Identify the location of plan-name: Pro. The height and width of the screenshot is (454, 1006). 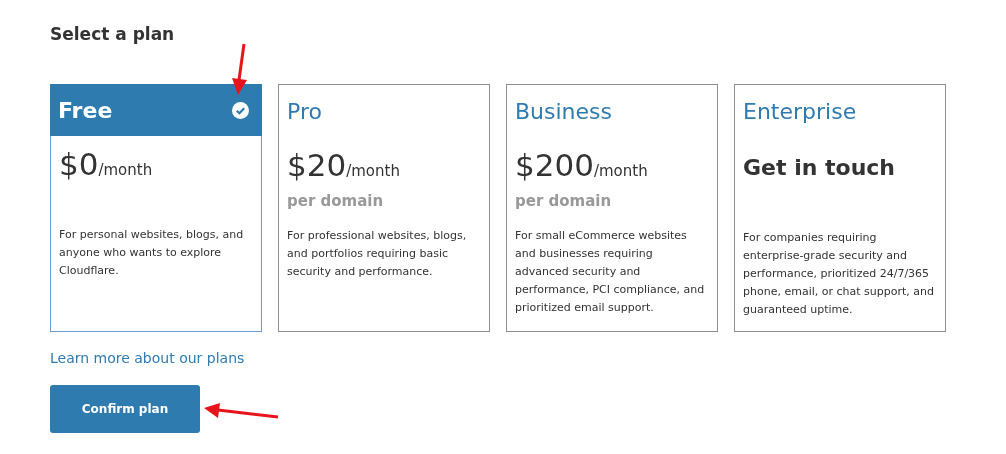
(304, 111).